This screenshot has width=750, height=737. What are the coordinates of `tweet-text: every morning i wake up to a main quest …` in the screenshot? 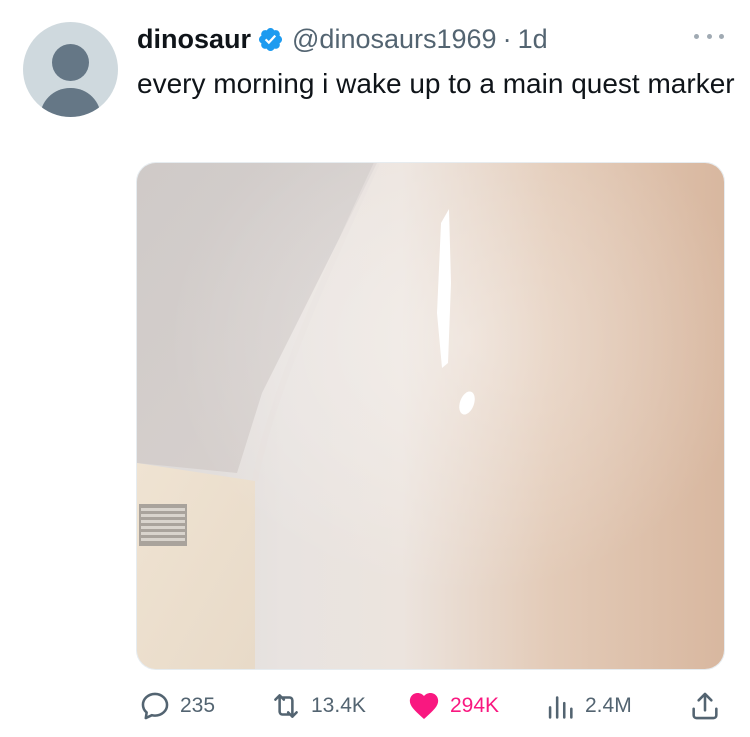 It's located at (436, 83).